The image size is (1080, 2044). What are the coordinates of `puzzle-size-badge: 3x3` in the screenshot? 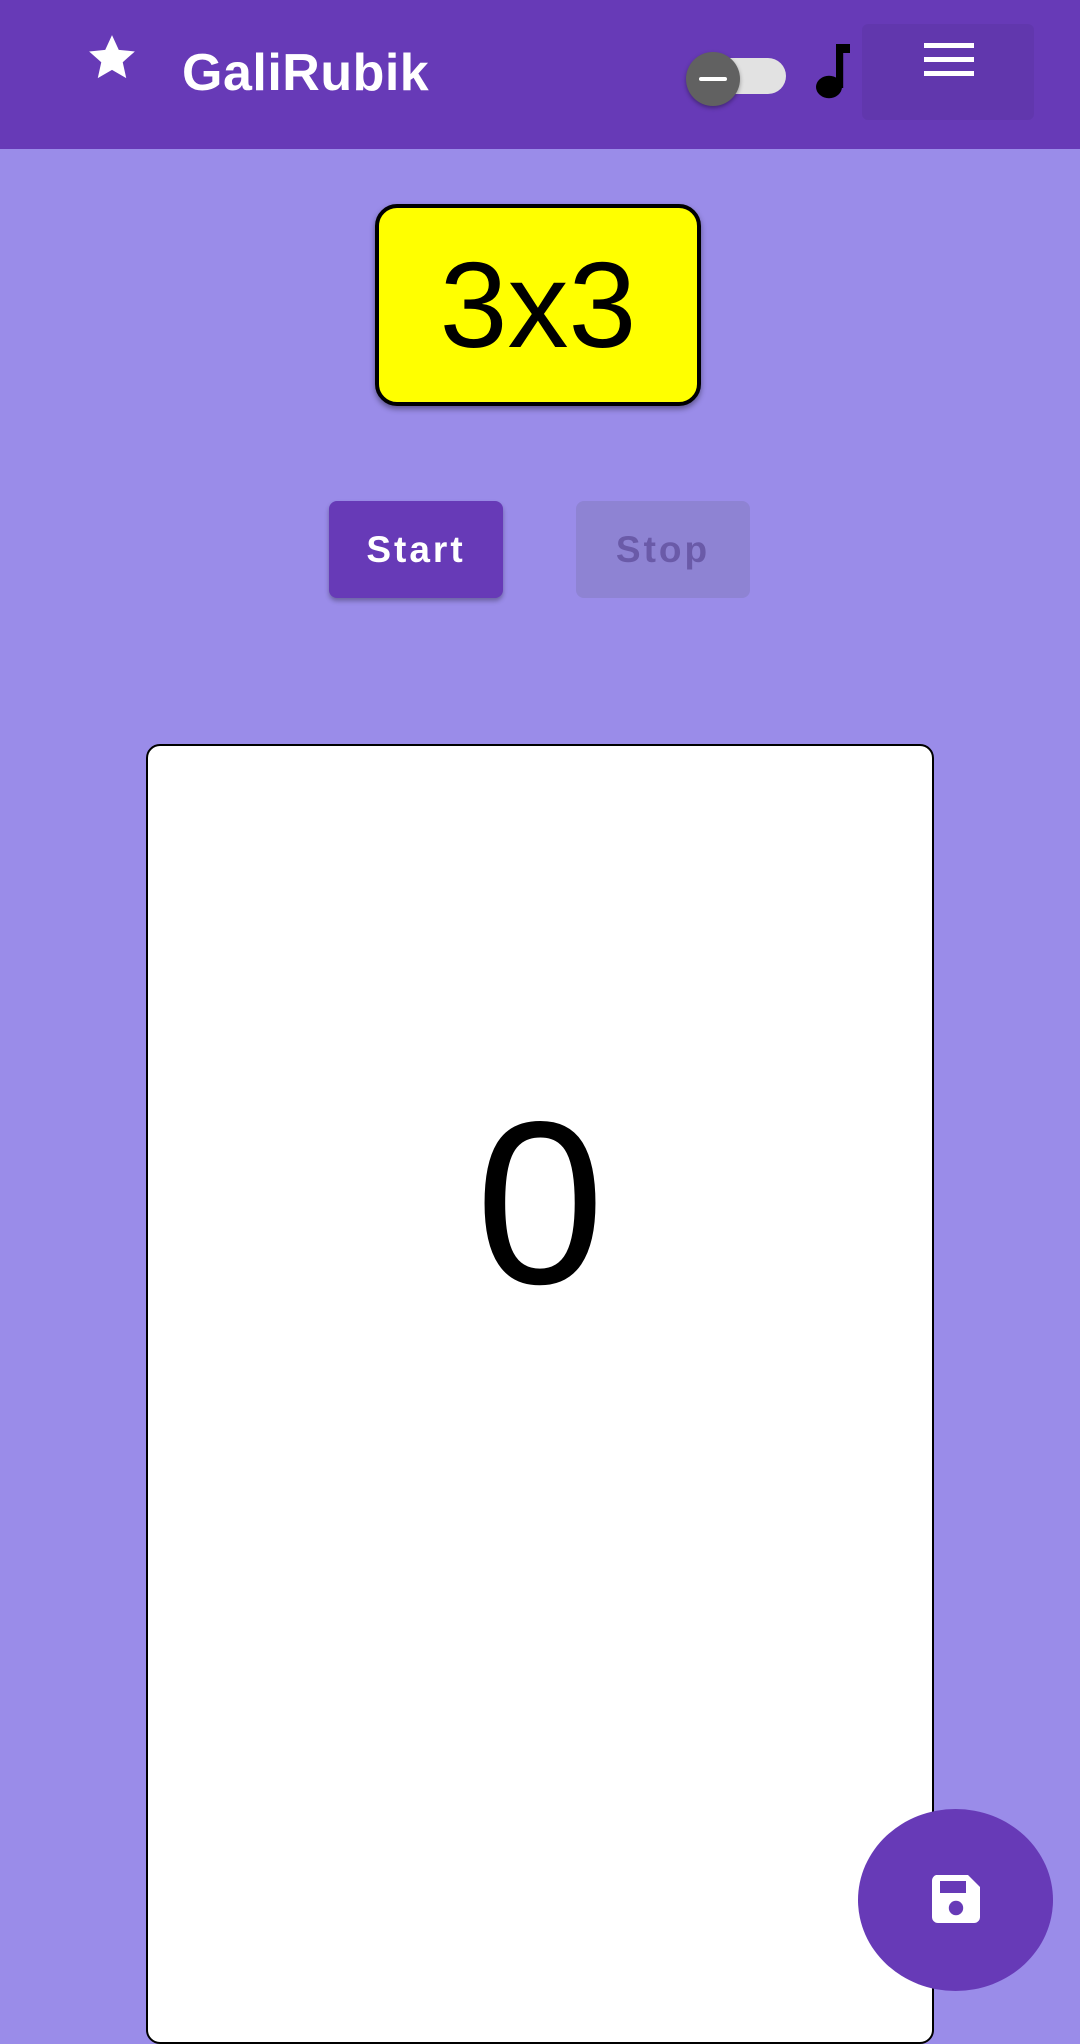 It's located at (538, 305).